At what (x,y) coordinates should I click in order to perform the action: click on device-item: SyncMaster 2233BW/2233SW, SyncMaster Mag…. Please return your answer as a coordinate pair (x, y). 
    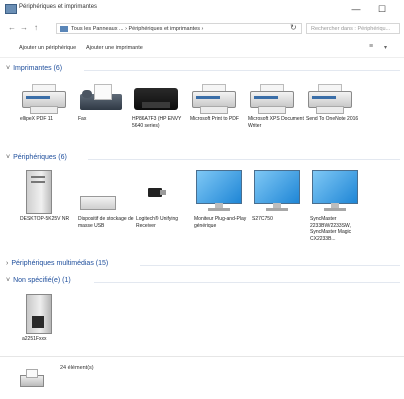
    Looking at the image, I should click on (336, 206).